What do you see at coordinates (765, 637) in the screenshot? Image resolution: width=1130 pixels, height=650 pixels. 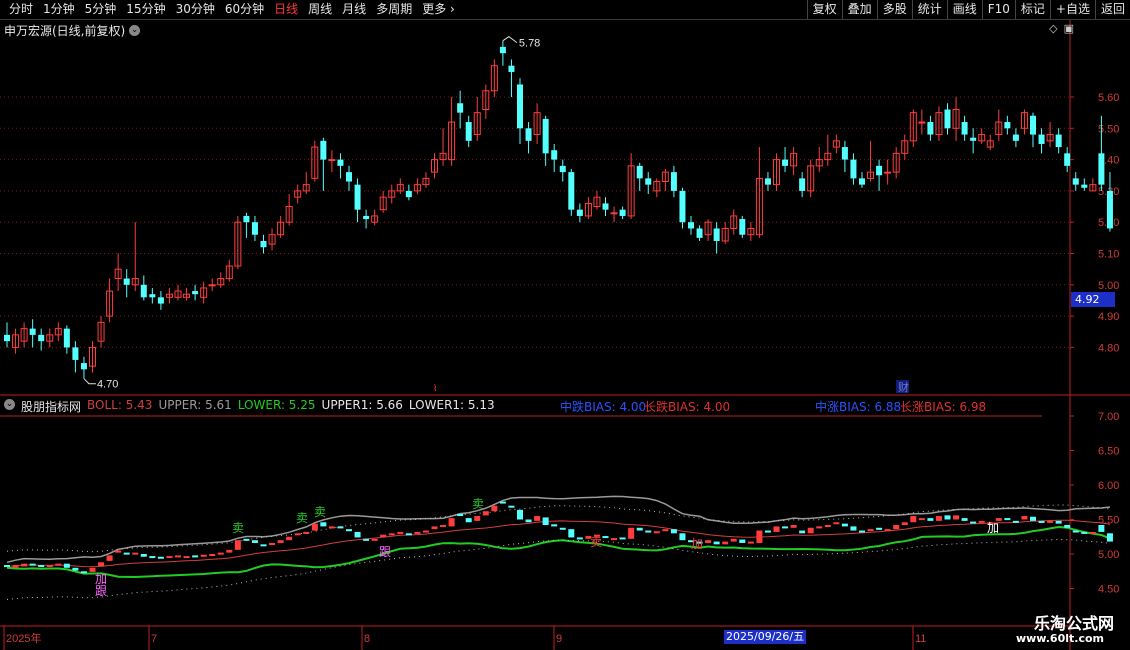 I see `selected-date-label: 2025/09/26/五` at bounding box center [765, 637].